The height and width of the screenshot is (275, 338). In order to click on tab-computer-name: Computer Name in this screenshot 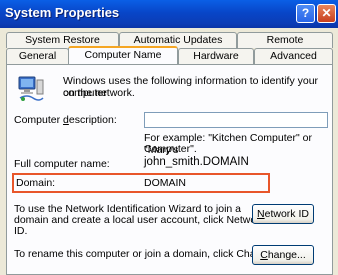, I will do `click(123, 55)`.